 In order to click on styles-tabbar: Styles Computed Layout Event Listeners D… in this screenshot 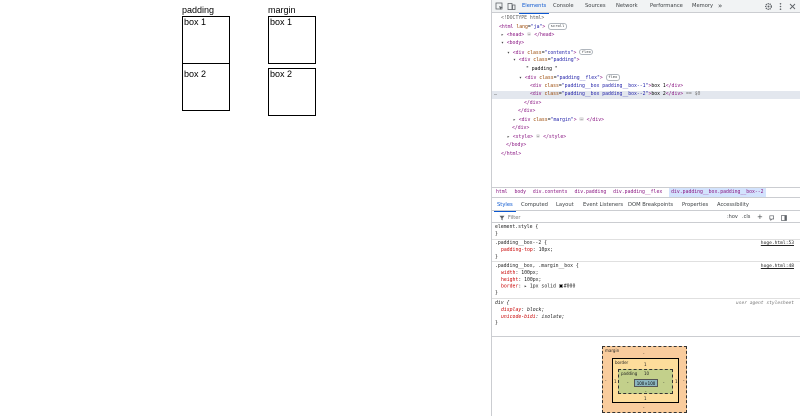, I will do `click(646, 205)`.